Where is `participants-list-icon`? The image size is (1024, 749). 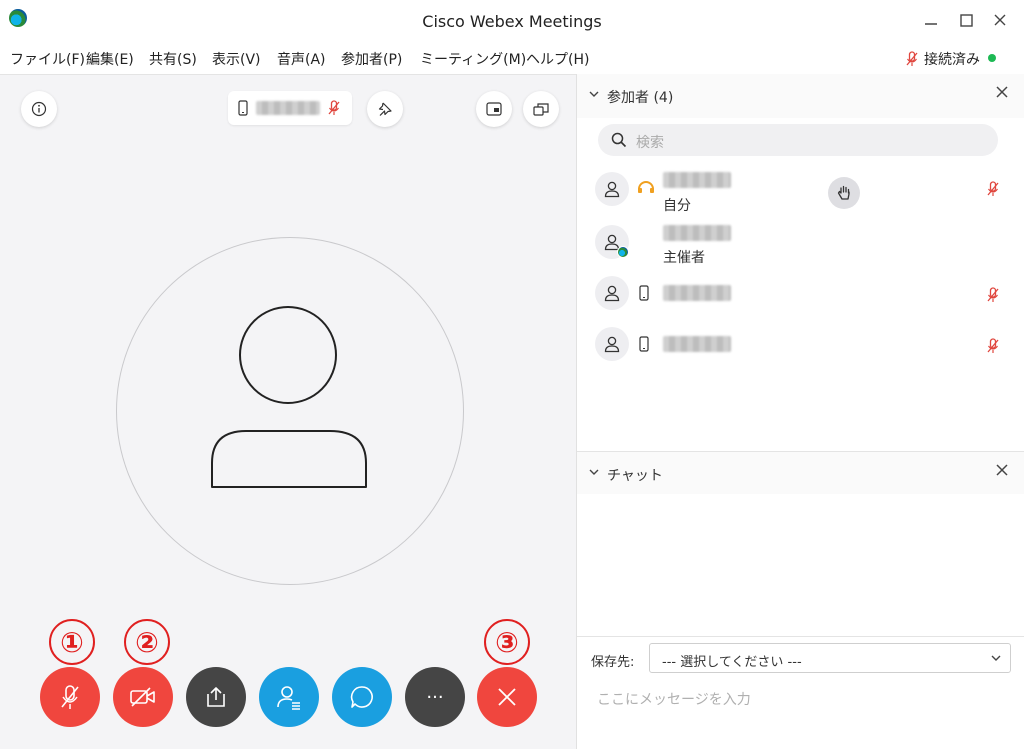 participants-list-icon is located at coordinates (288, 698).